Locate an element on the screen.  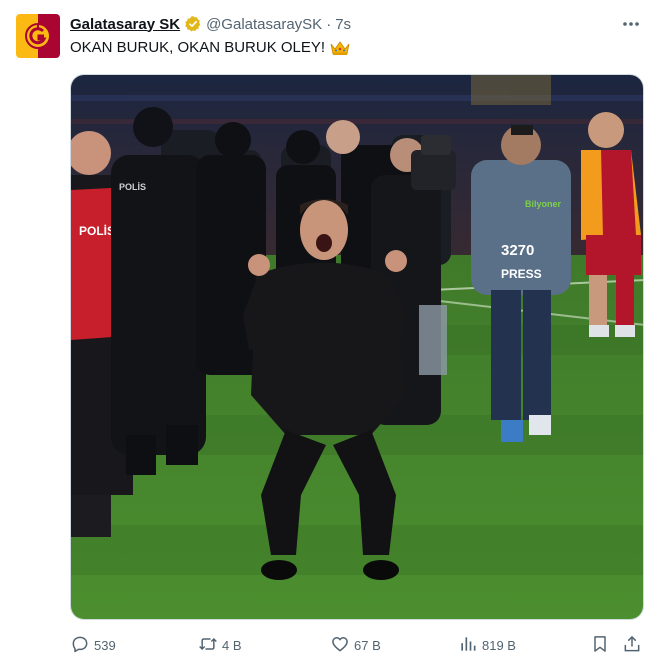
view-count: 819 B is located at coordinates (499, 645).